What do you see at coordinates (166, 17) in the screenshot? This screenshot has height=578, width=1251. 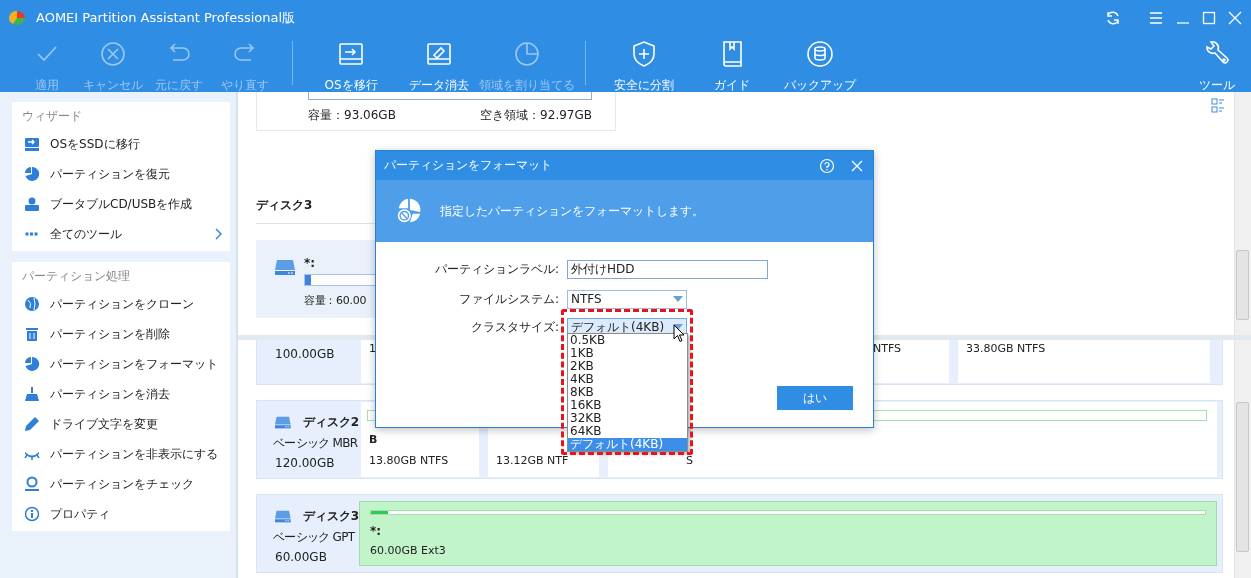 I see `window-title: AOMEI Partition Assistant Professional版` at bounding box center [166, 17].